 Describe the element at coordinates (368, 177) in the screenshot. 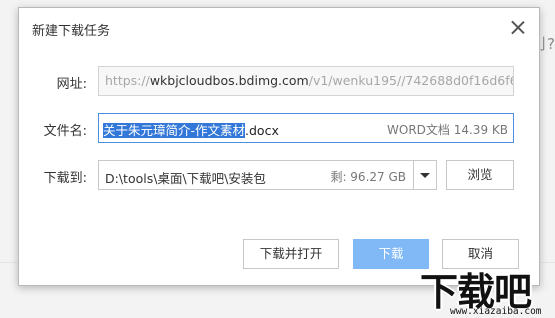

I see `free-space-text: 剩: 96.27 GB` at that location.